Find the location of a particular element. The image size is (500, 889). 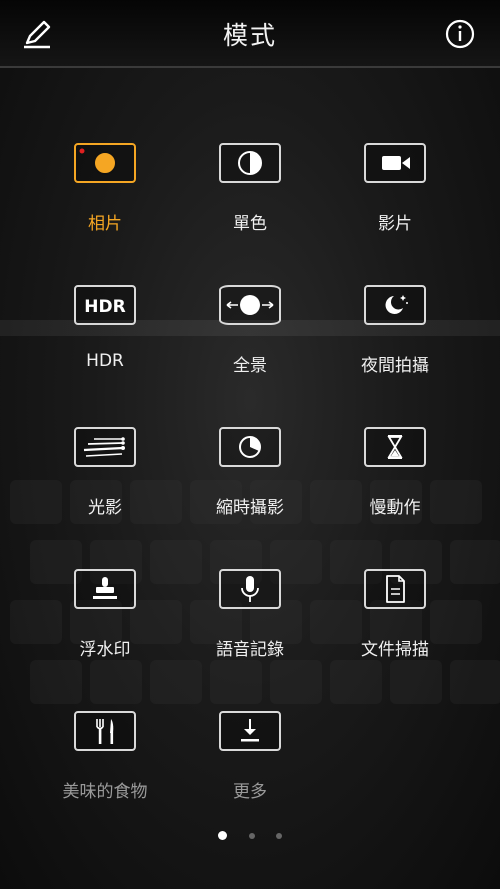

download-icon is located at coordinates (250, 731).